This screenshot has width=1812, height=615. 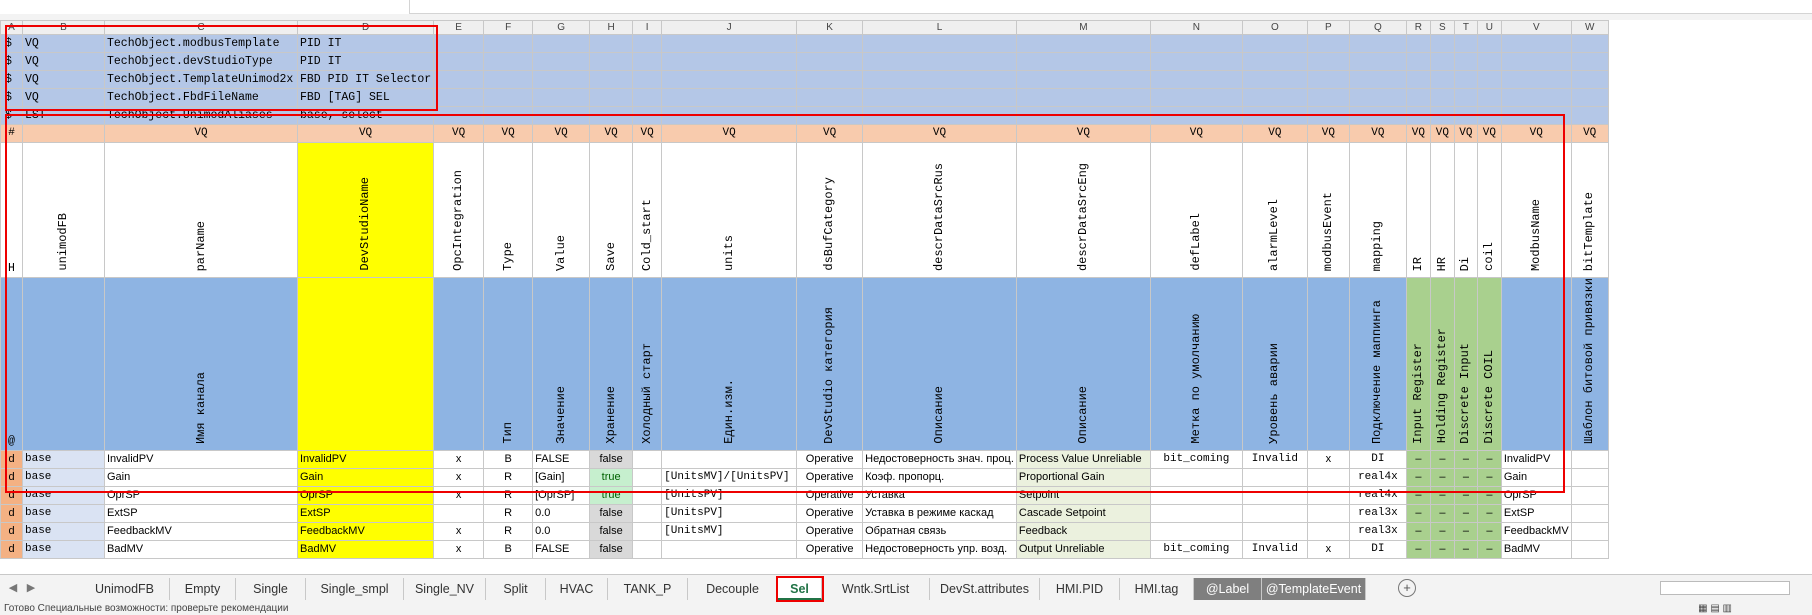 I want to click on cell: B, so click(x=508, y=459).